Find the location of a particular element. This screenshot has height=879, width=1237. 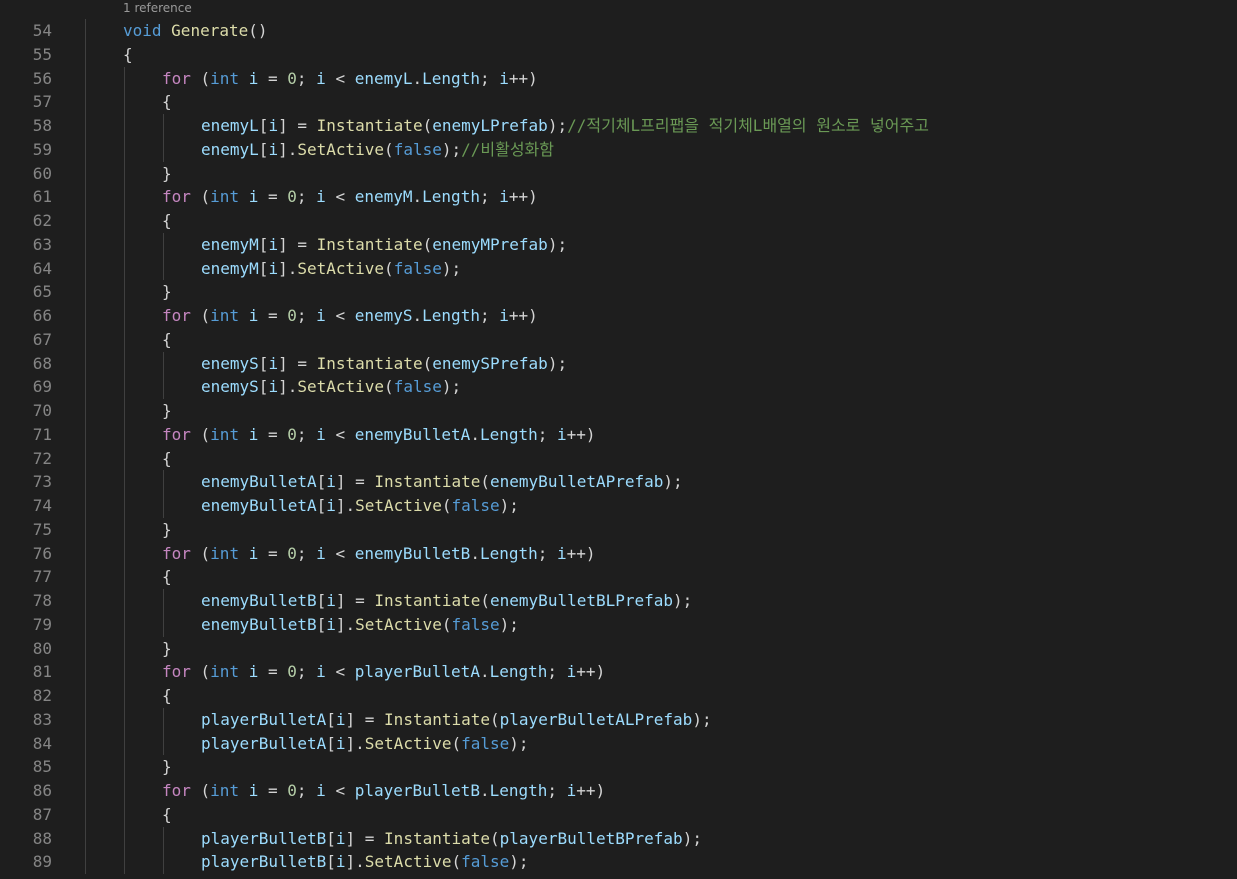

code-token: playerBulletALPrefab is located at coordinates (596, 719).